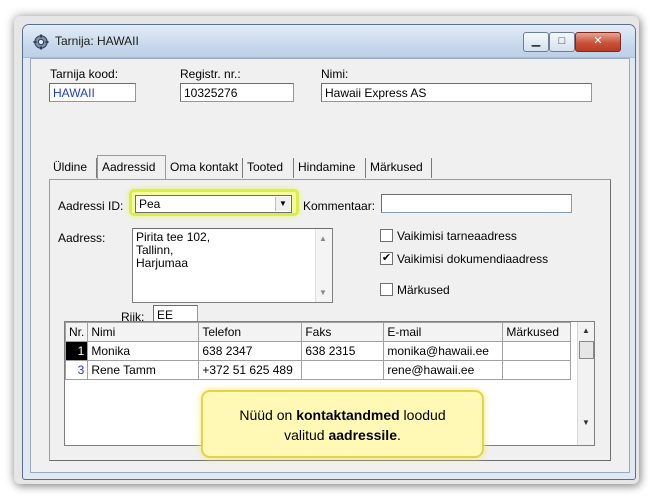 The width and height of the screenshot is (652, 500). I want to click on comment-label: Kommentaar:, so click(339, 206).